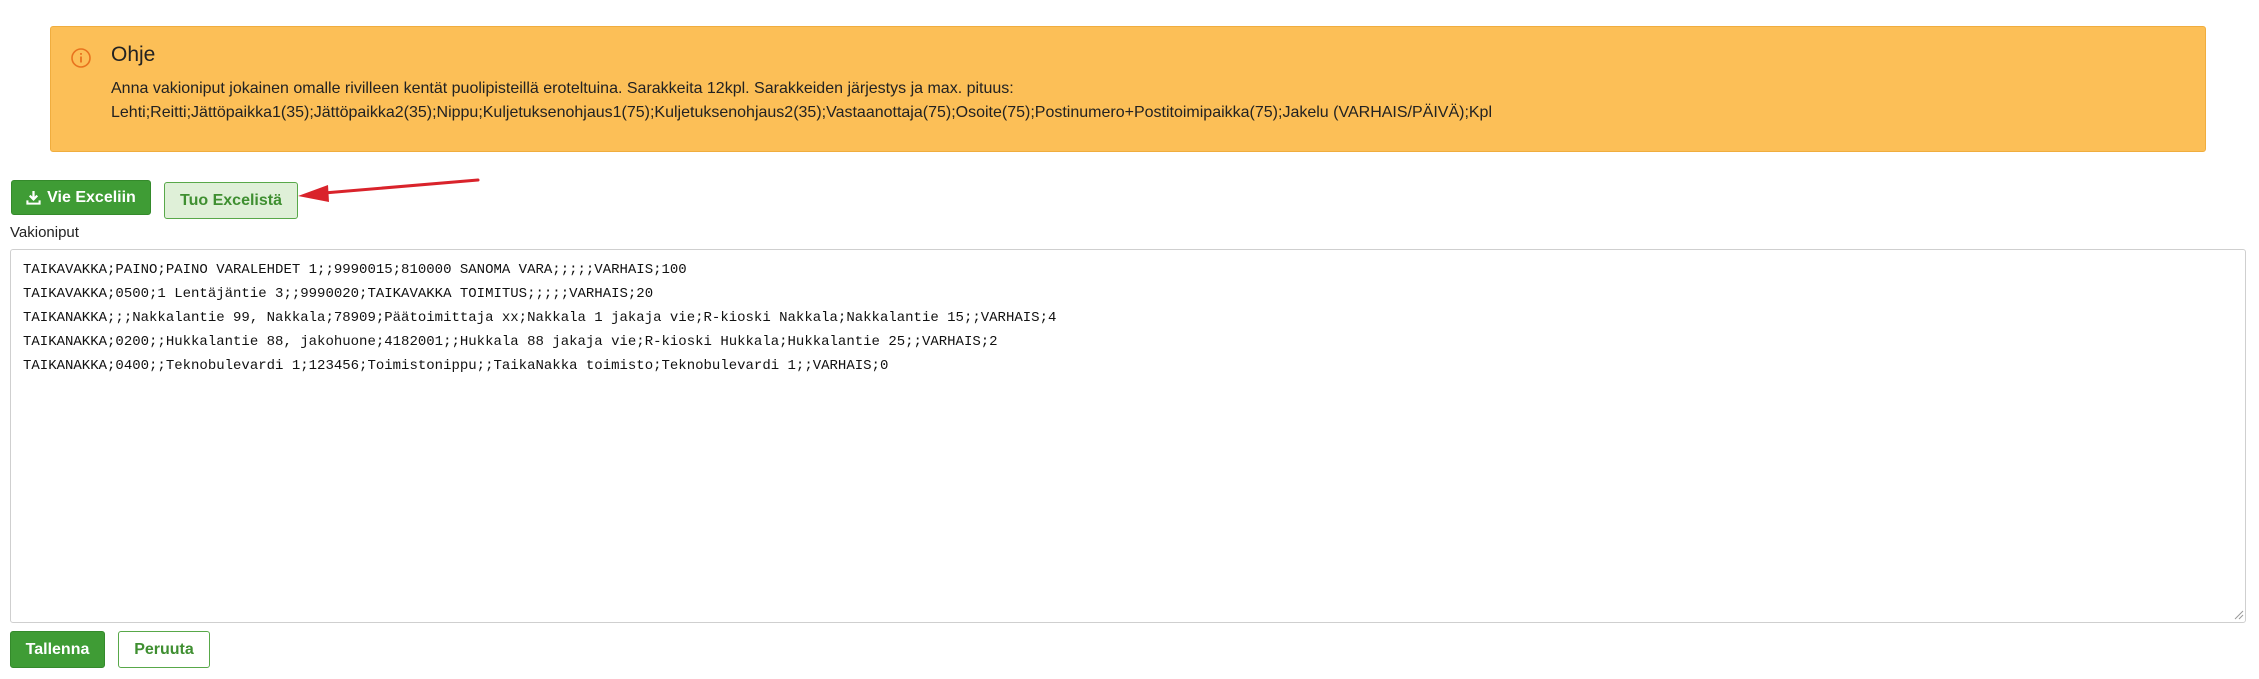 The height and width of the screenshot is (679, 2259). I want to click on download-icon, so click(33, 197).